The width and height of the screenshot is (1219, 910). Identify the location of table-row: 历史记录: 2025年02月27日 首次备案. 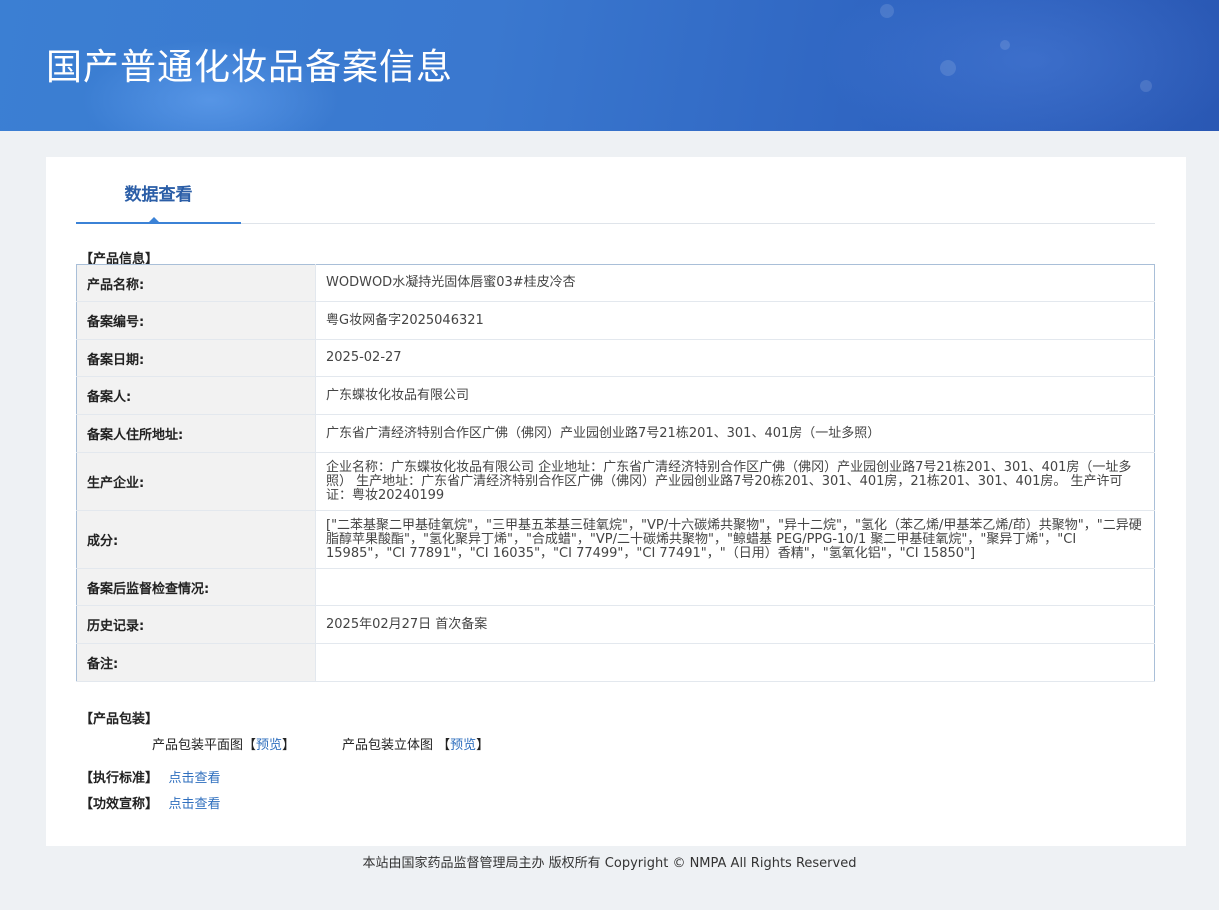
(615, 624).